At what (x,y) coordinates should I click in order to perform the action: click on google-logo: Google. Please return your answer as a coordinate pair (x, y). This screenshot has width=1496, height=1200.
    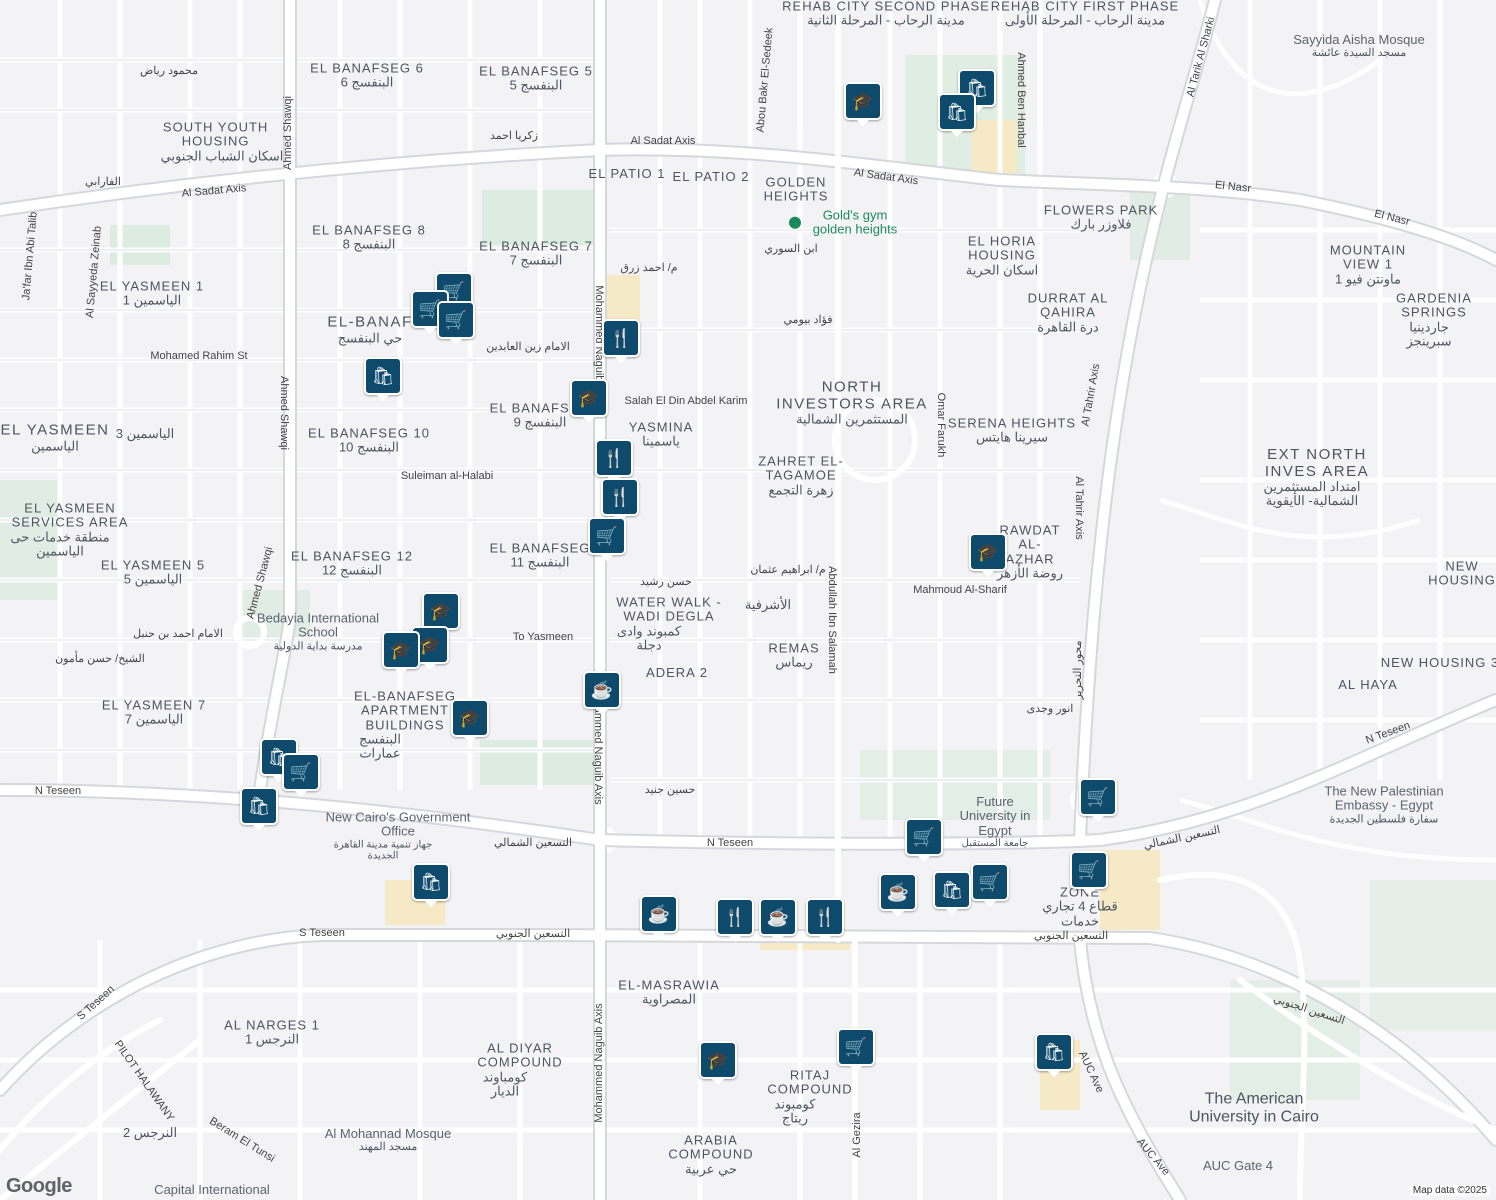
    Looking at the image, I should click on (39, 1186).